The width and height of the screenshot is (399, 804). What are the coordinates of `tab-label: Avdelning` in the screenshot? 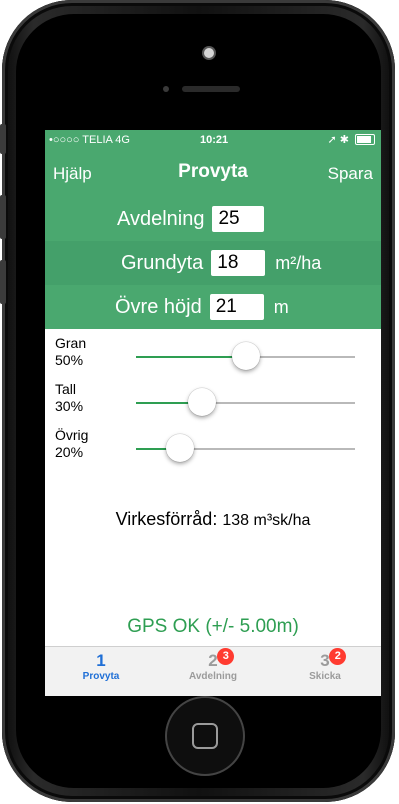 It's located at (213, 676).